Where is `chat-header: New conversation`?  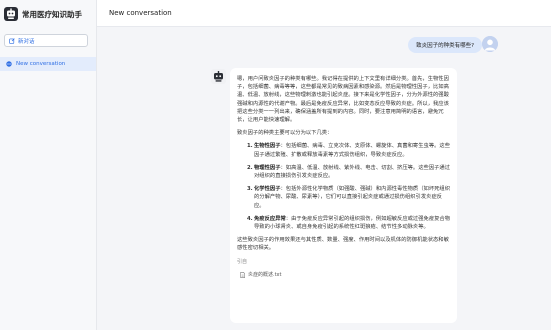 chat-header: New conversation is located at coordinates (324, 13).